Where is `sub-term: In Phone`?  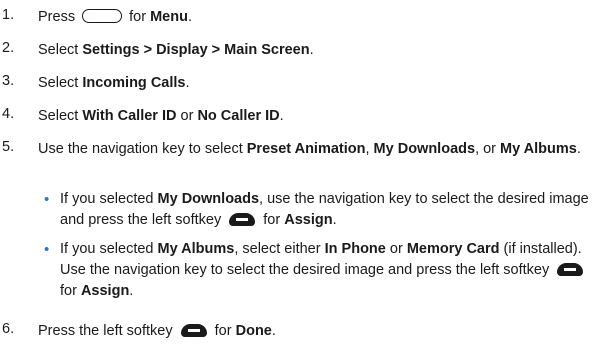 sub-term: In Phone is located at coordinates (355, 249).